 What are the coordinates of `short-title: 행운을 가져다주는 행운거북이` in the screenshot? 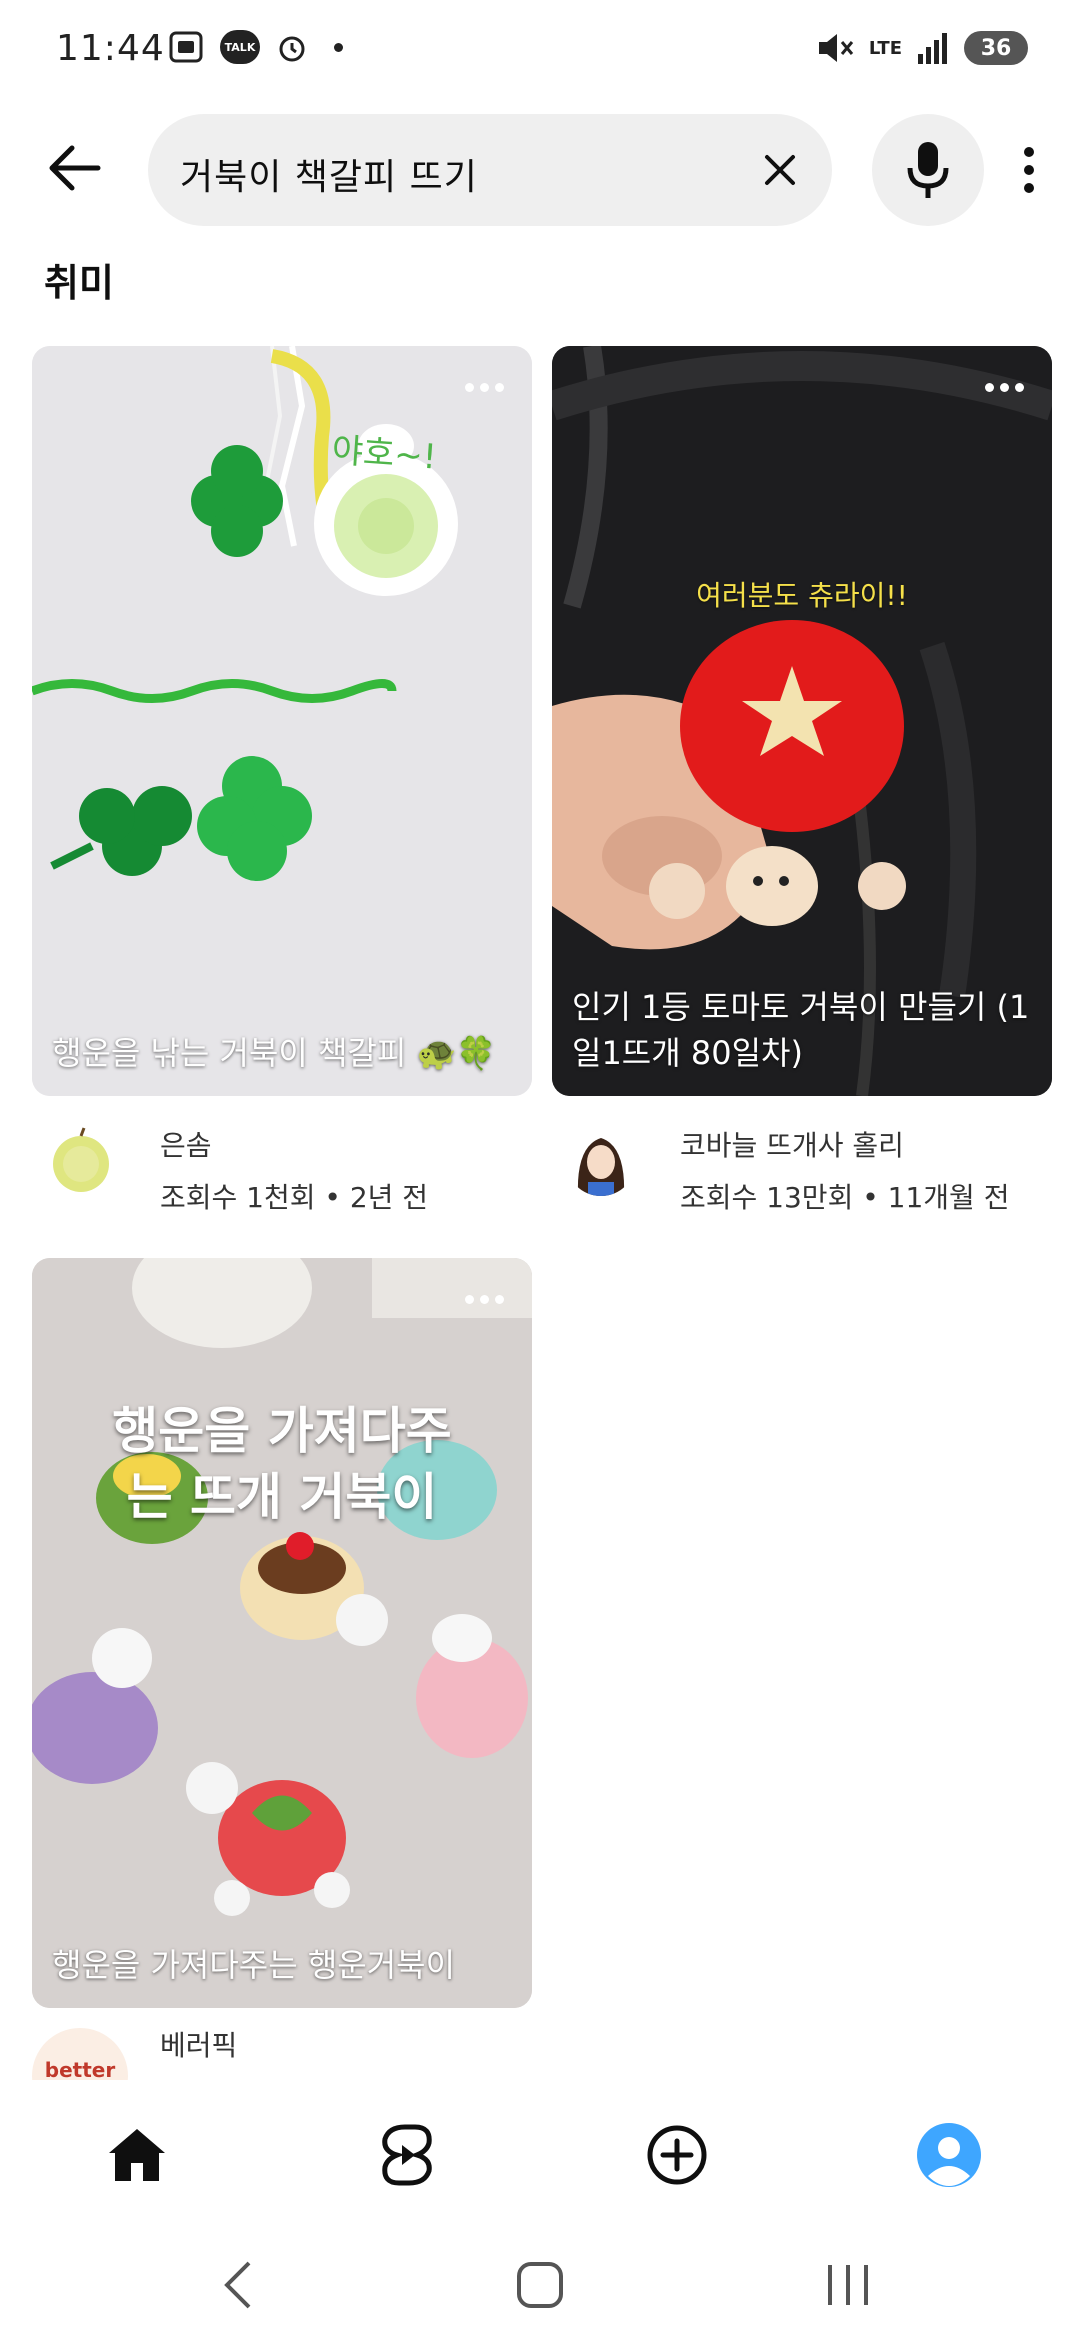 It's located at (254, 1965).